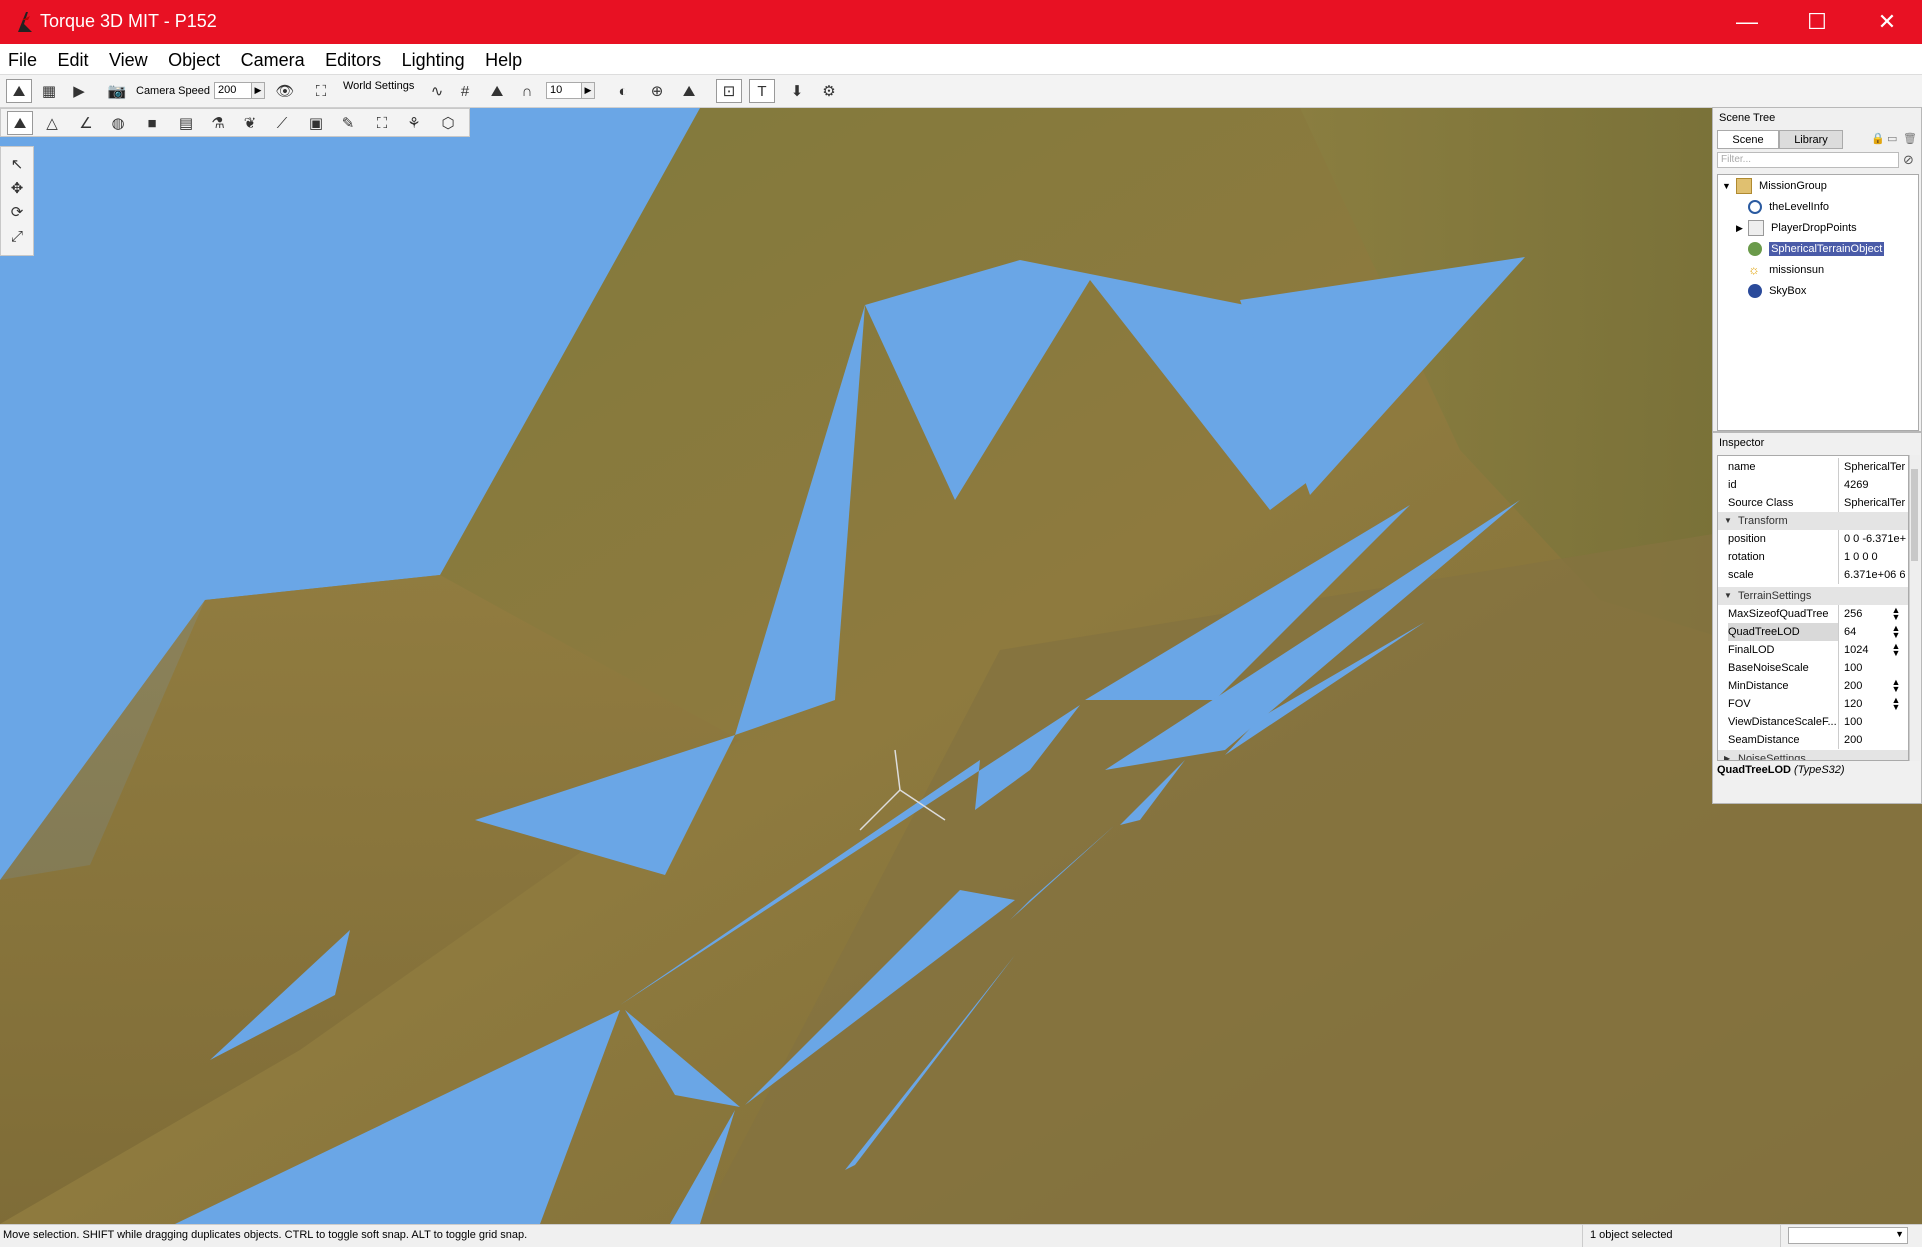 This screenshot has height=1247, width=1922. What do you see at coordinates (79, 91) in the screenshot?
I see `play-game-icon: ▶` at bounding box center [79, 91].